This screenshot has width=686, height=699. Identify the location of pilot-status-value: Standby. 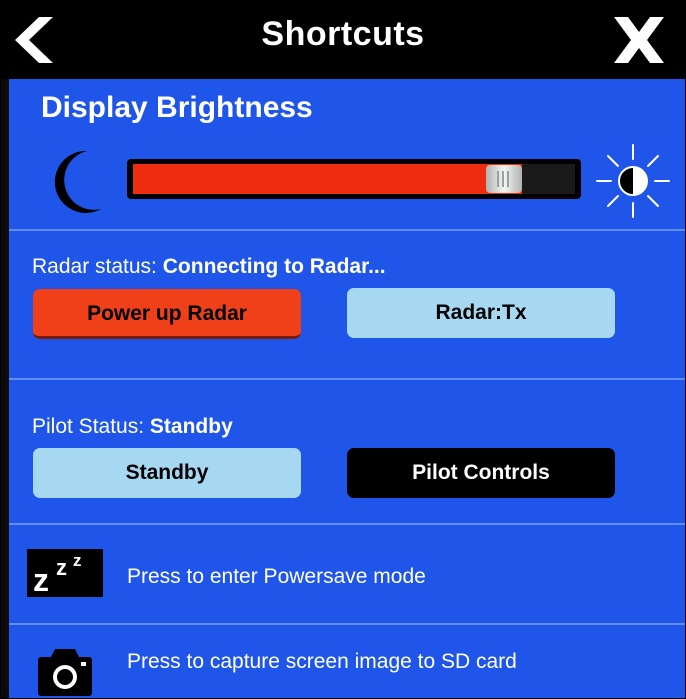
(191, 426).